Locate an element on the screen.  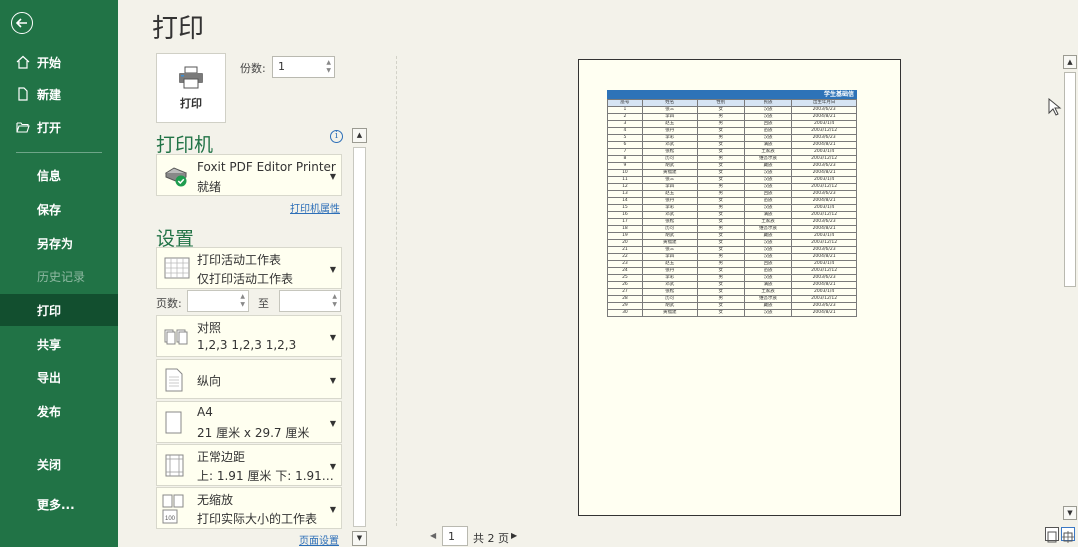
scaling-select: 100 无缩放 打印实际大小的工作表 ▼ is located at coordinates (249, 508).